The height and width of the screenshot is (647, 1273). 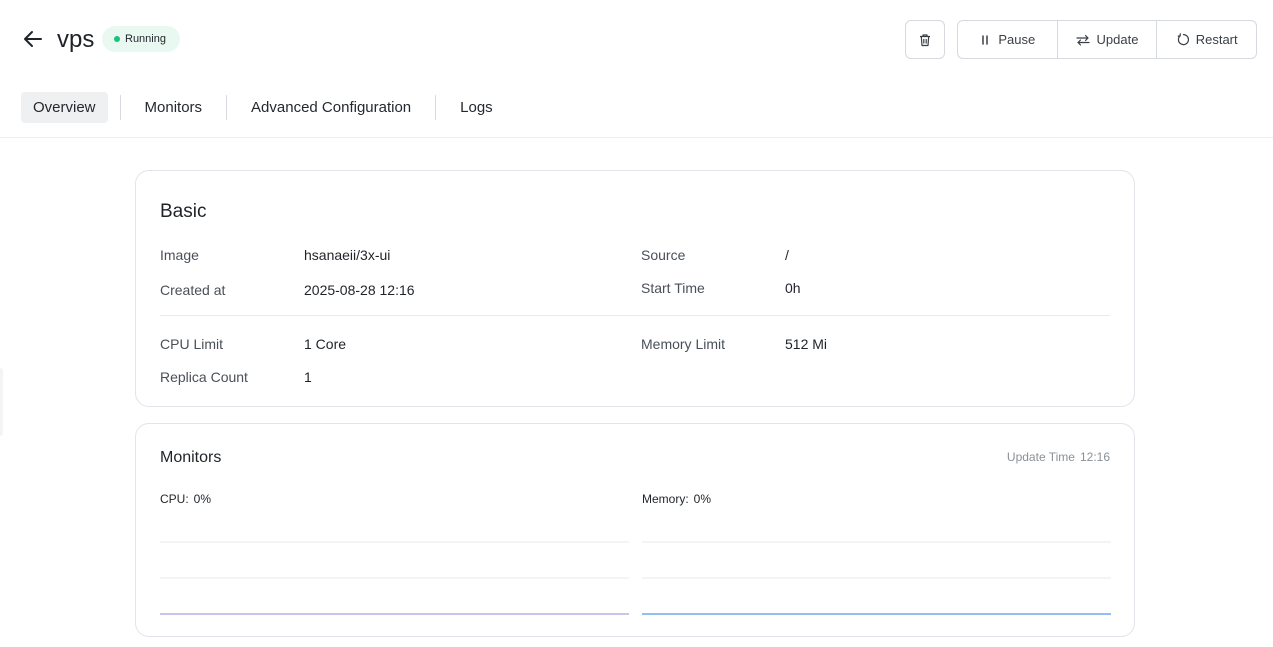 I want to click on restart-button: Restart, so click(x=1206, y=39).